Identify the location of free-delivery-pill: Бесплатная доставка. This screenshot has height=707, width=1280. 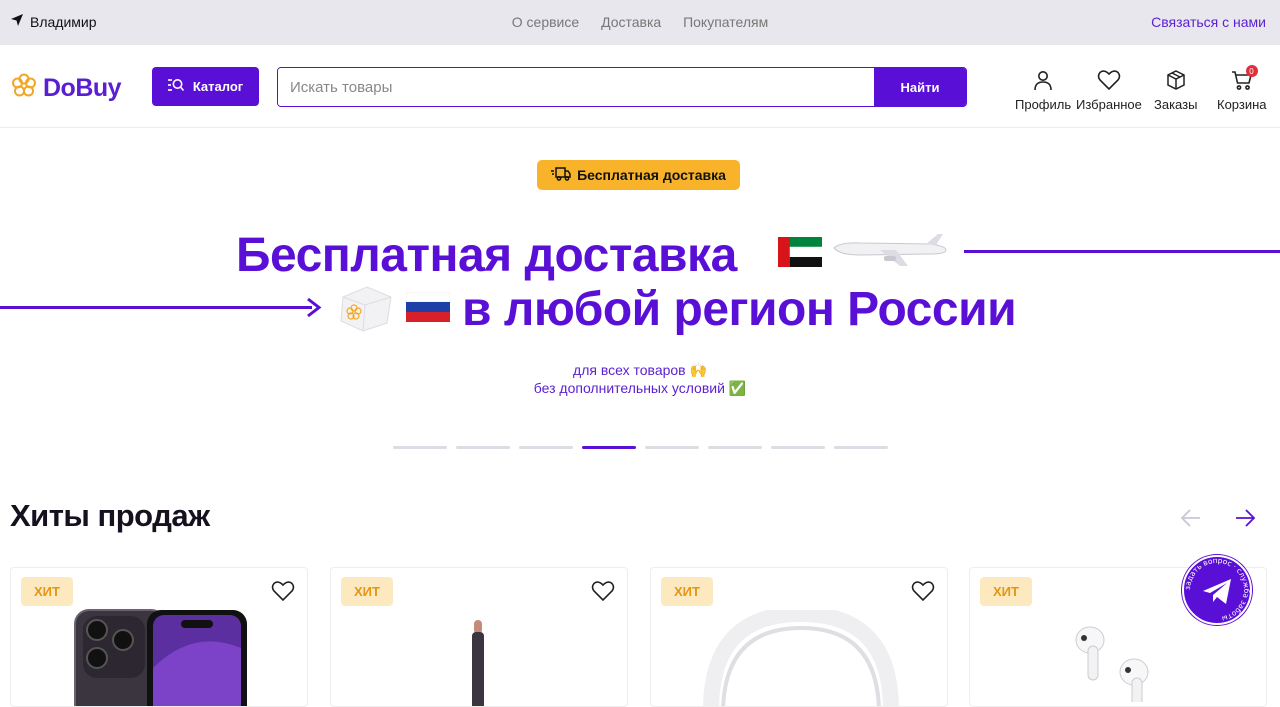
(638, 175).